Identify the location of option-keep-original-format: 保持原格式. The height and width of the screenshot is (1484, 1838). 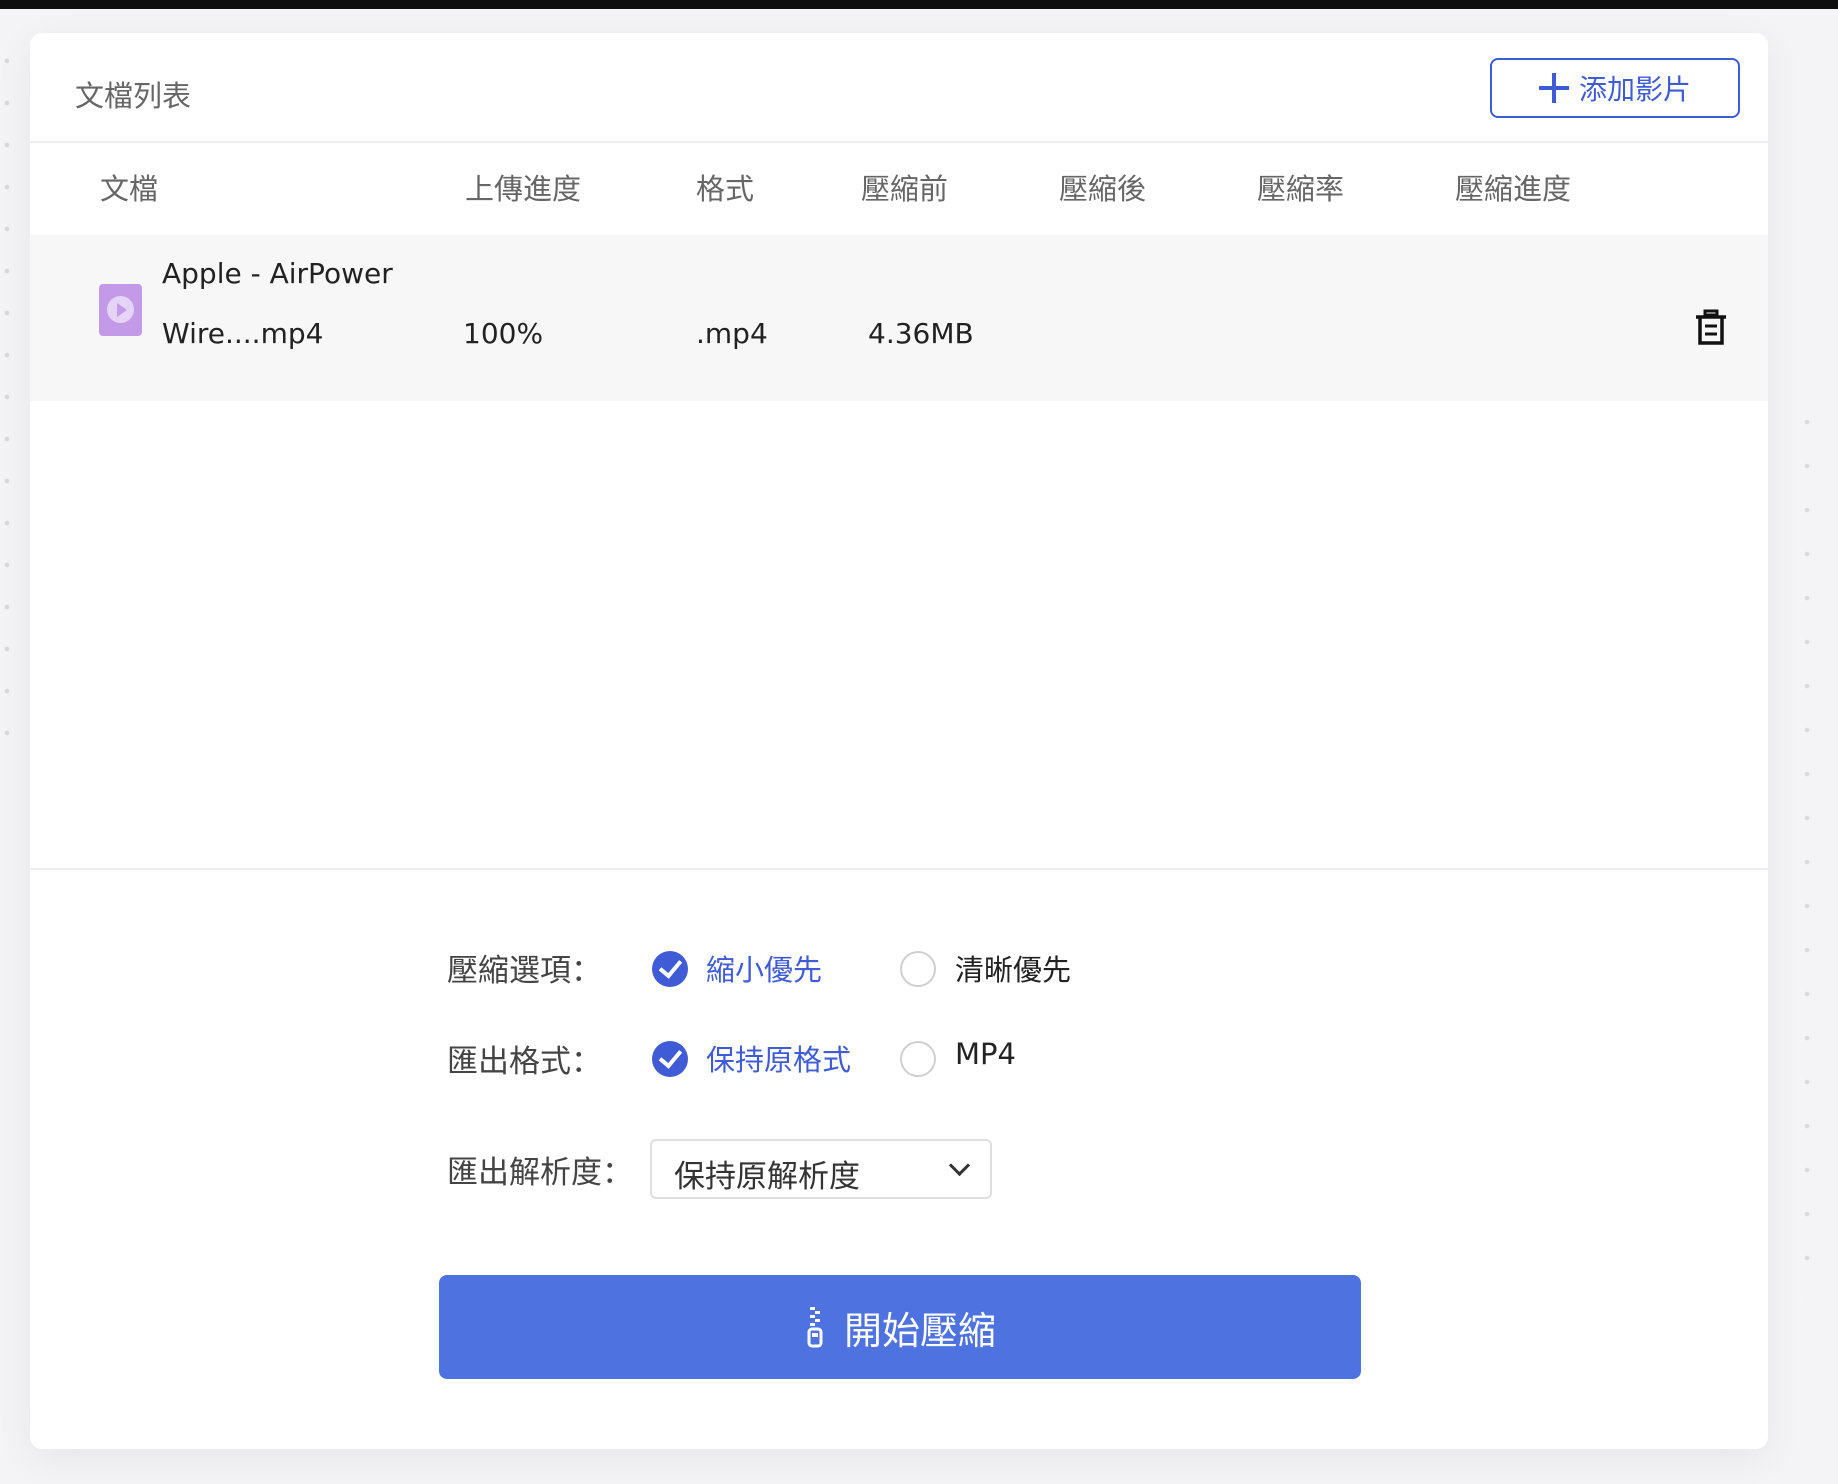
(778, 1058).